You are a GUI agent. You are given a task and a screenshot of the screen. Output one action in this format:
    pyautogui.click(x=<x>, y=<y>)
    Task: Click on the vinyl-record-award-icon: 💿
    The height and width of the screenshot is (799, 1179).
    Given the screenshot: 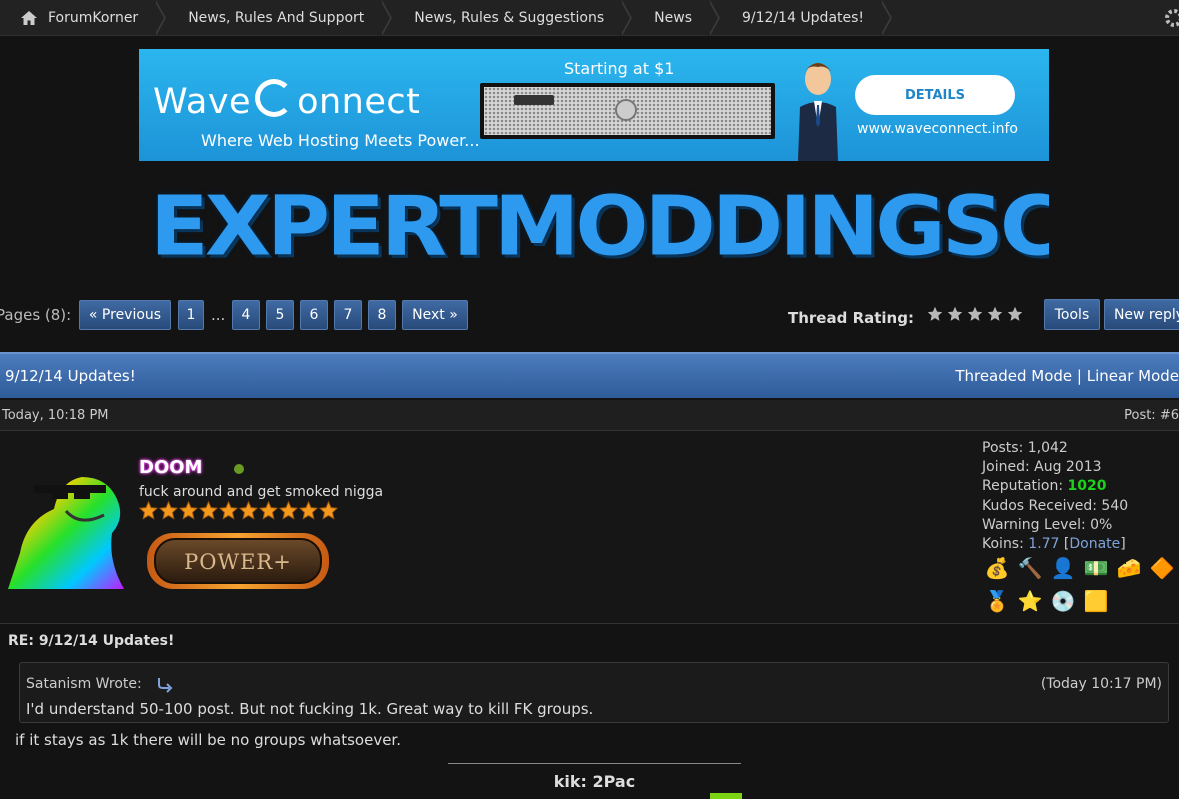 What is the action you would take?
    pyautogui.click(x=1063, y=601)
    